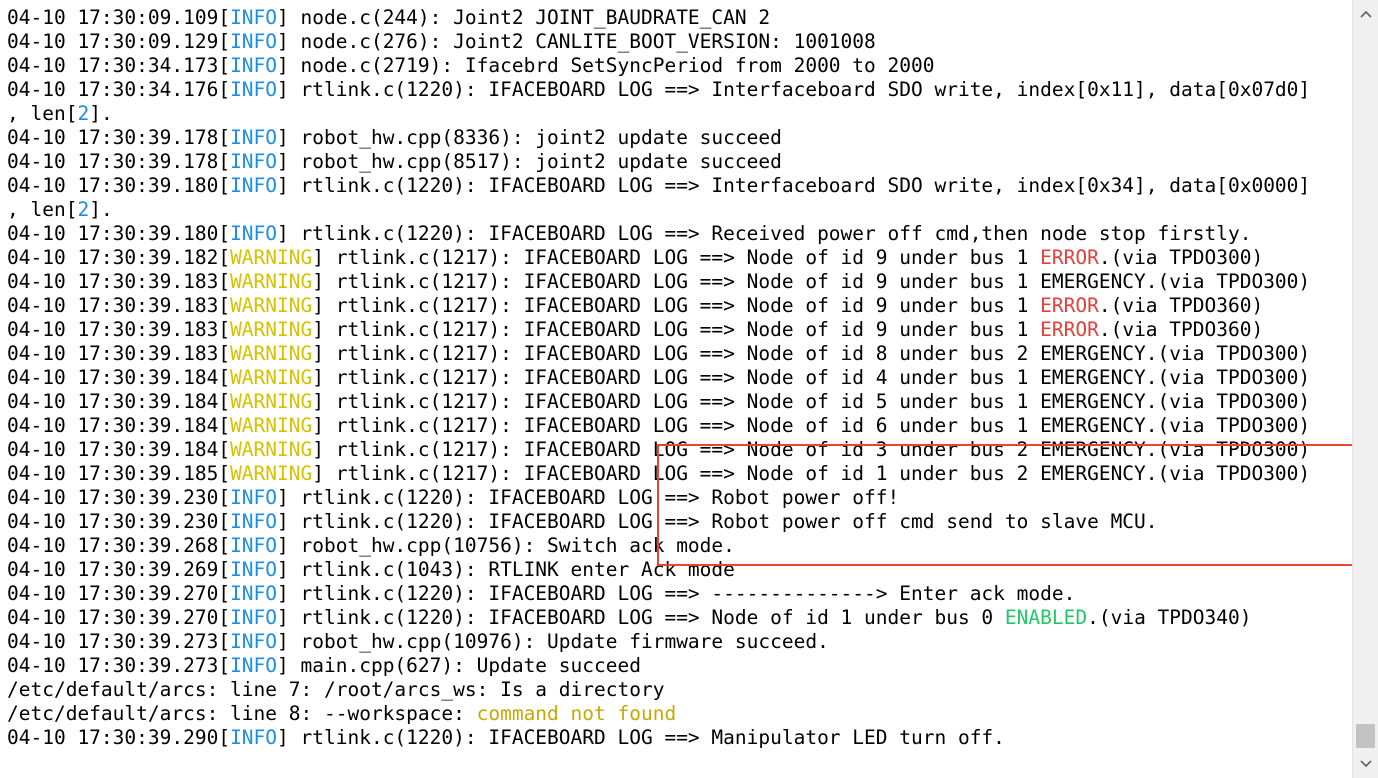 Image resolution: width=1378 pixels, height=778 pixels. I want to click on scroll-thumb, so click(1365, 736).